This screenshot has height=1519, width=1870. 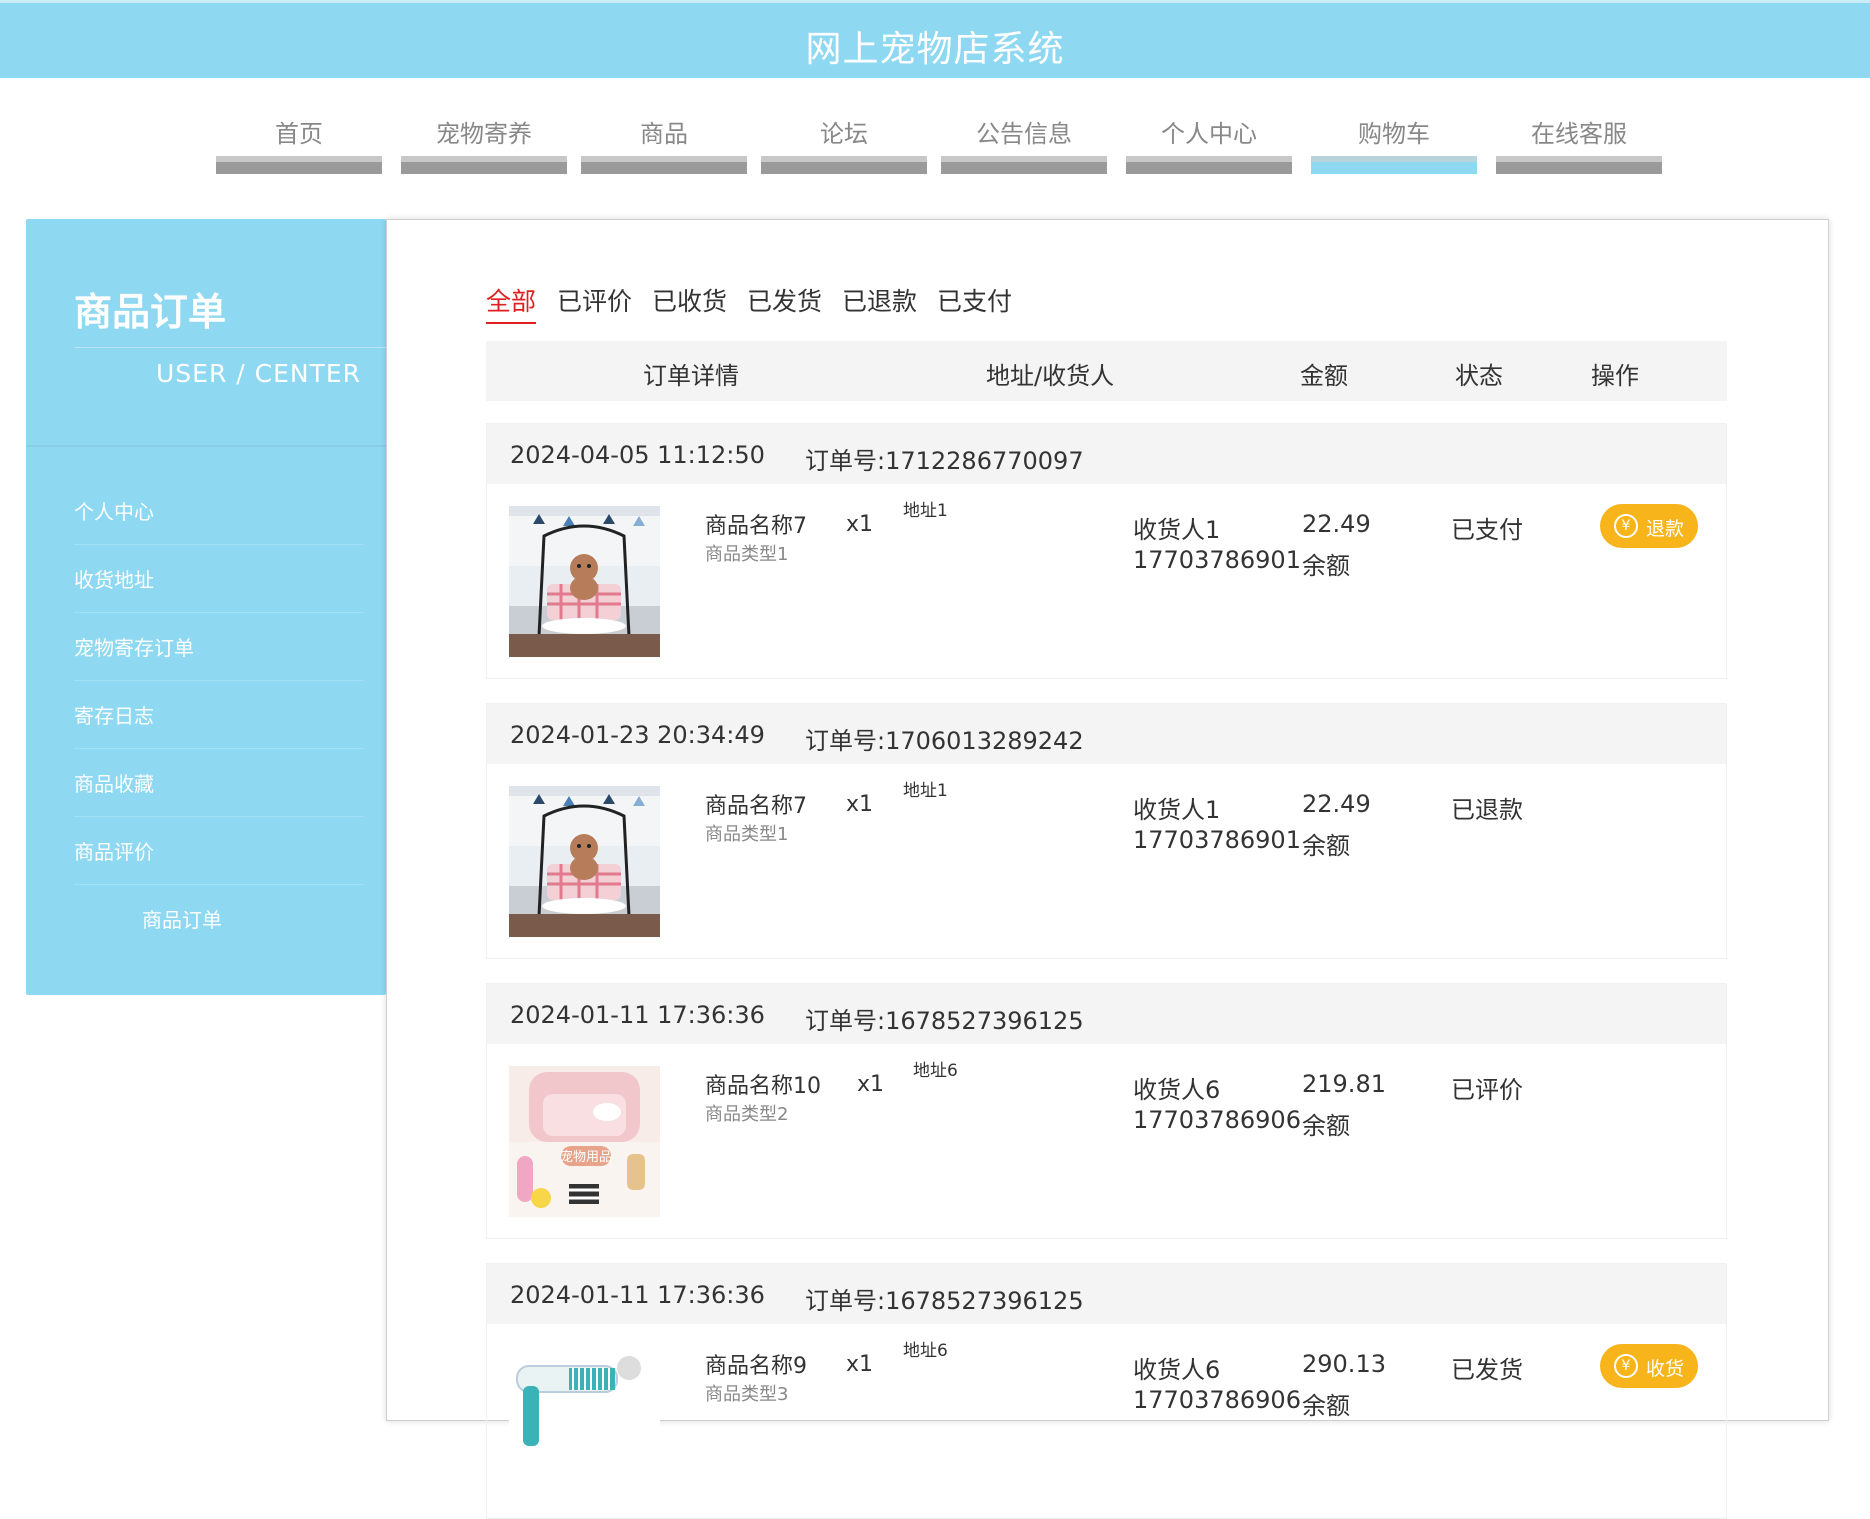 I want to click on order-number: 订单号:1706013289242, so click(x=944, y=741).